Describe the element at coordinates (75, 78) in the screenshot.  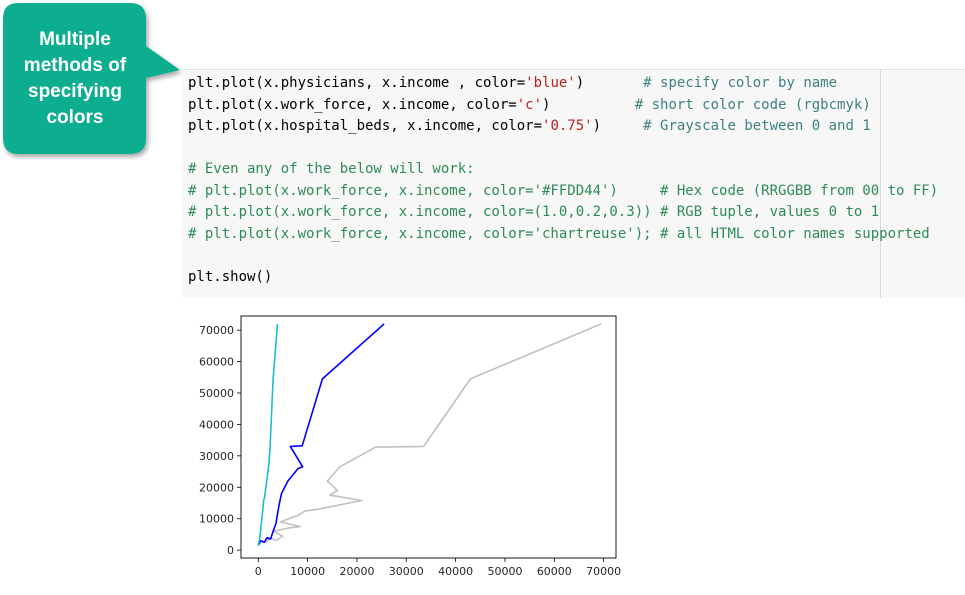
I see `callout-text: Multiple methods of specifying colors` at that location.